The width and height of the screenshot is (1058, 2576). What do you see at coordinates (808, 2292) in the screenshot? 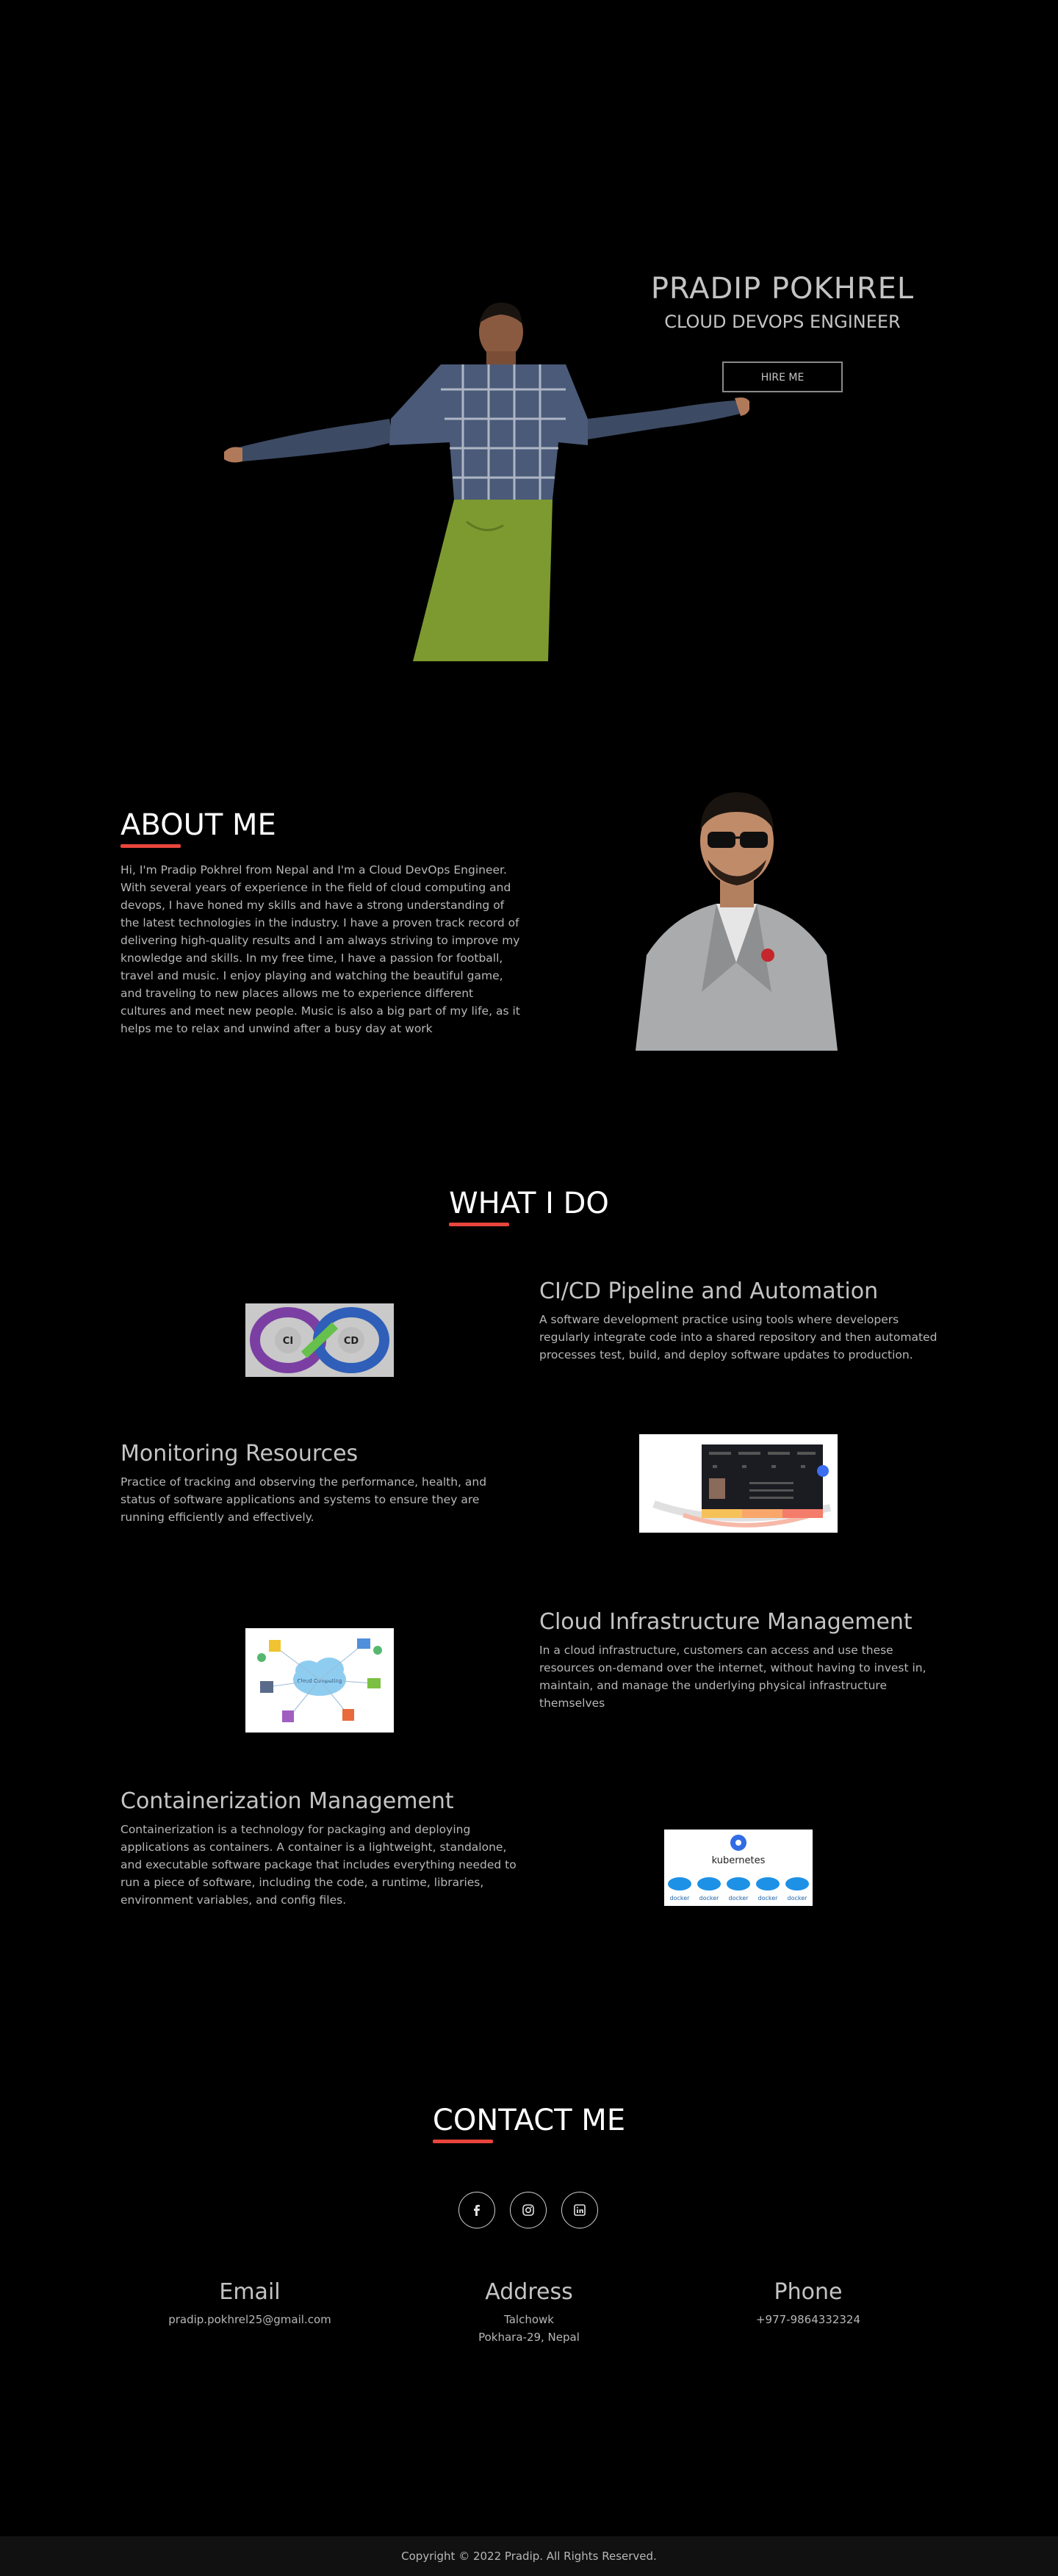
I see `phone-label: Phone` at bounding box center [808, 2292].